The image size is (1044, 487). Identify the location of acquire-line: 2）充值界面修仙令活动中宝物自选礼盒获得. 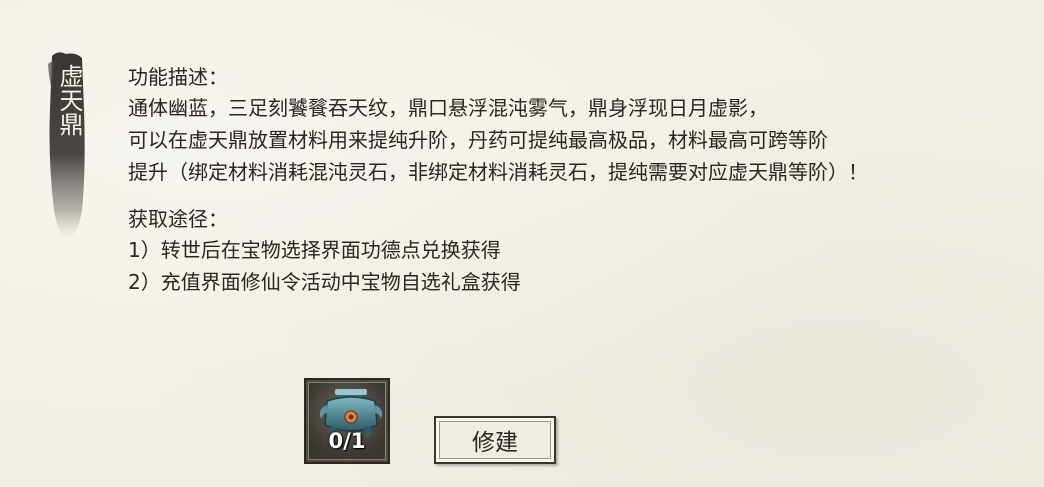
(324, 282).